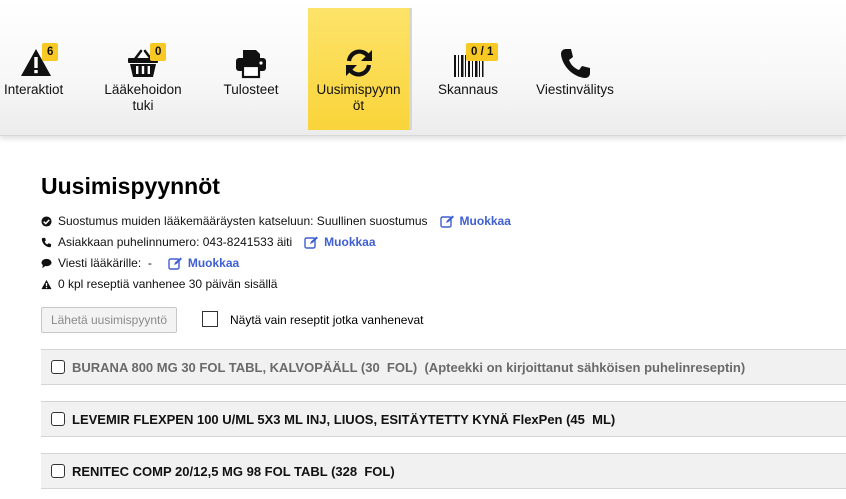 This screenshot has width=846, height=499. What do you see at coordinates (46, 242) in the screenshot?
I see `phone-small-icon` at bounding box center [46, 242].